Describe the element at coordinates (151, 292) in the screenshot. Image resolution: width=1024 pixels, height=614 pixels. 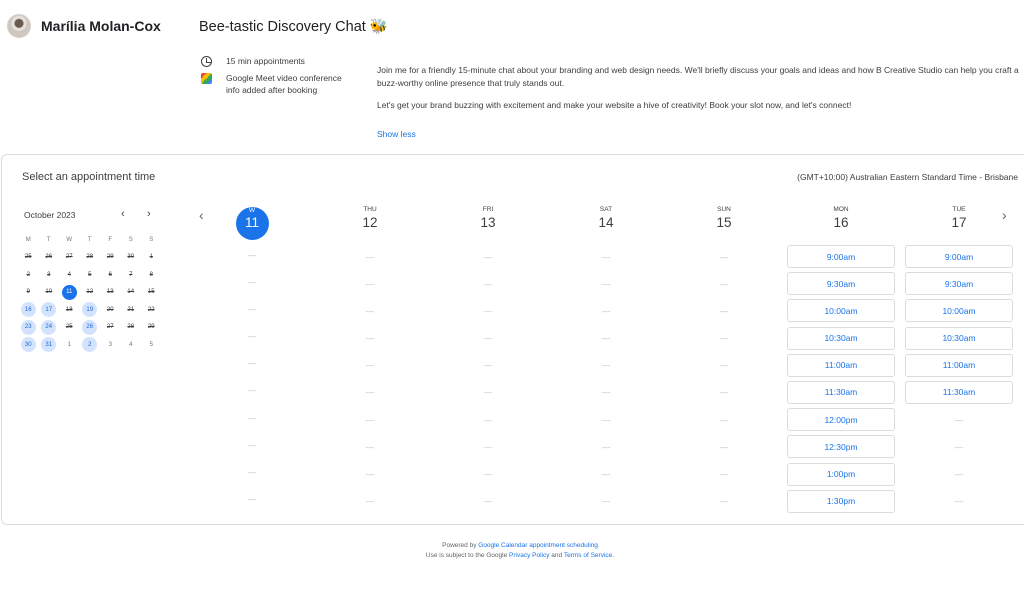
I see `mini-calendar-day: 15` at that location.